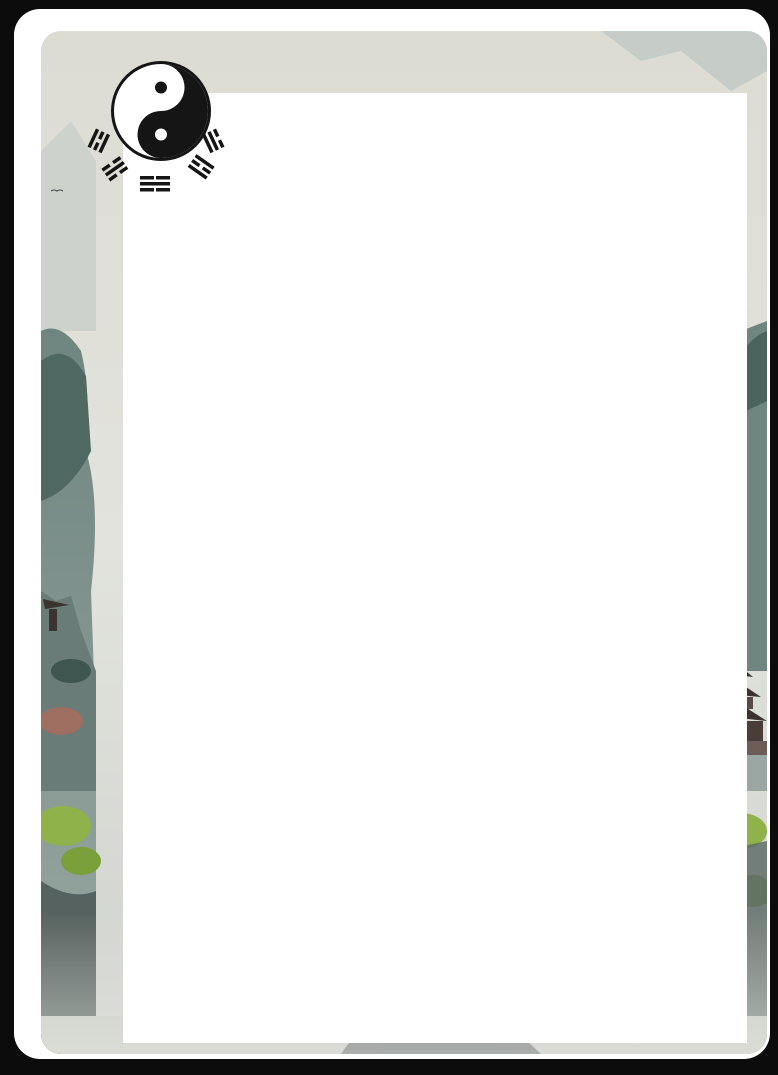  What do you see at coordinates (155, 184) in the screenshot?
I see `trigram-bottom-icon` at bounding box center [155, 184].